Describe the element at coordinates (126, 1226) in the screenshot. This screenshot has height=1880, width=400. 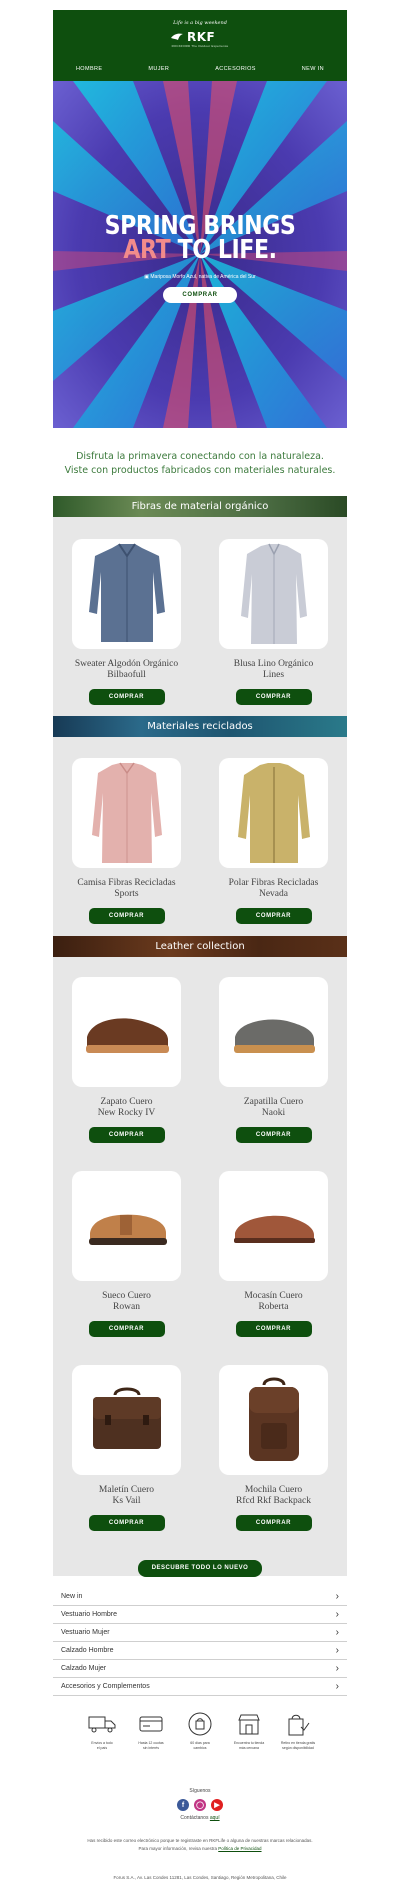
I see `product-image-clog` at that location.